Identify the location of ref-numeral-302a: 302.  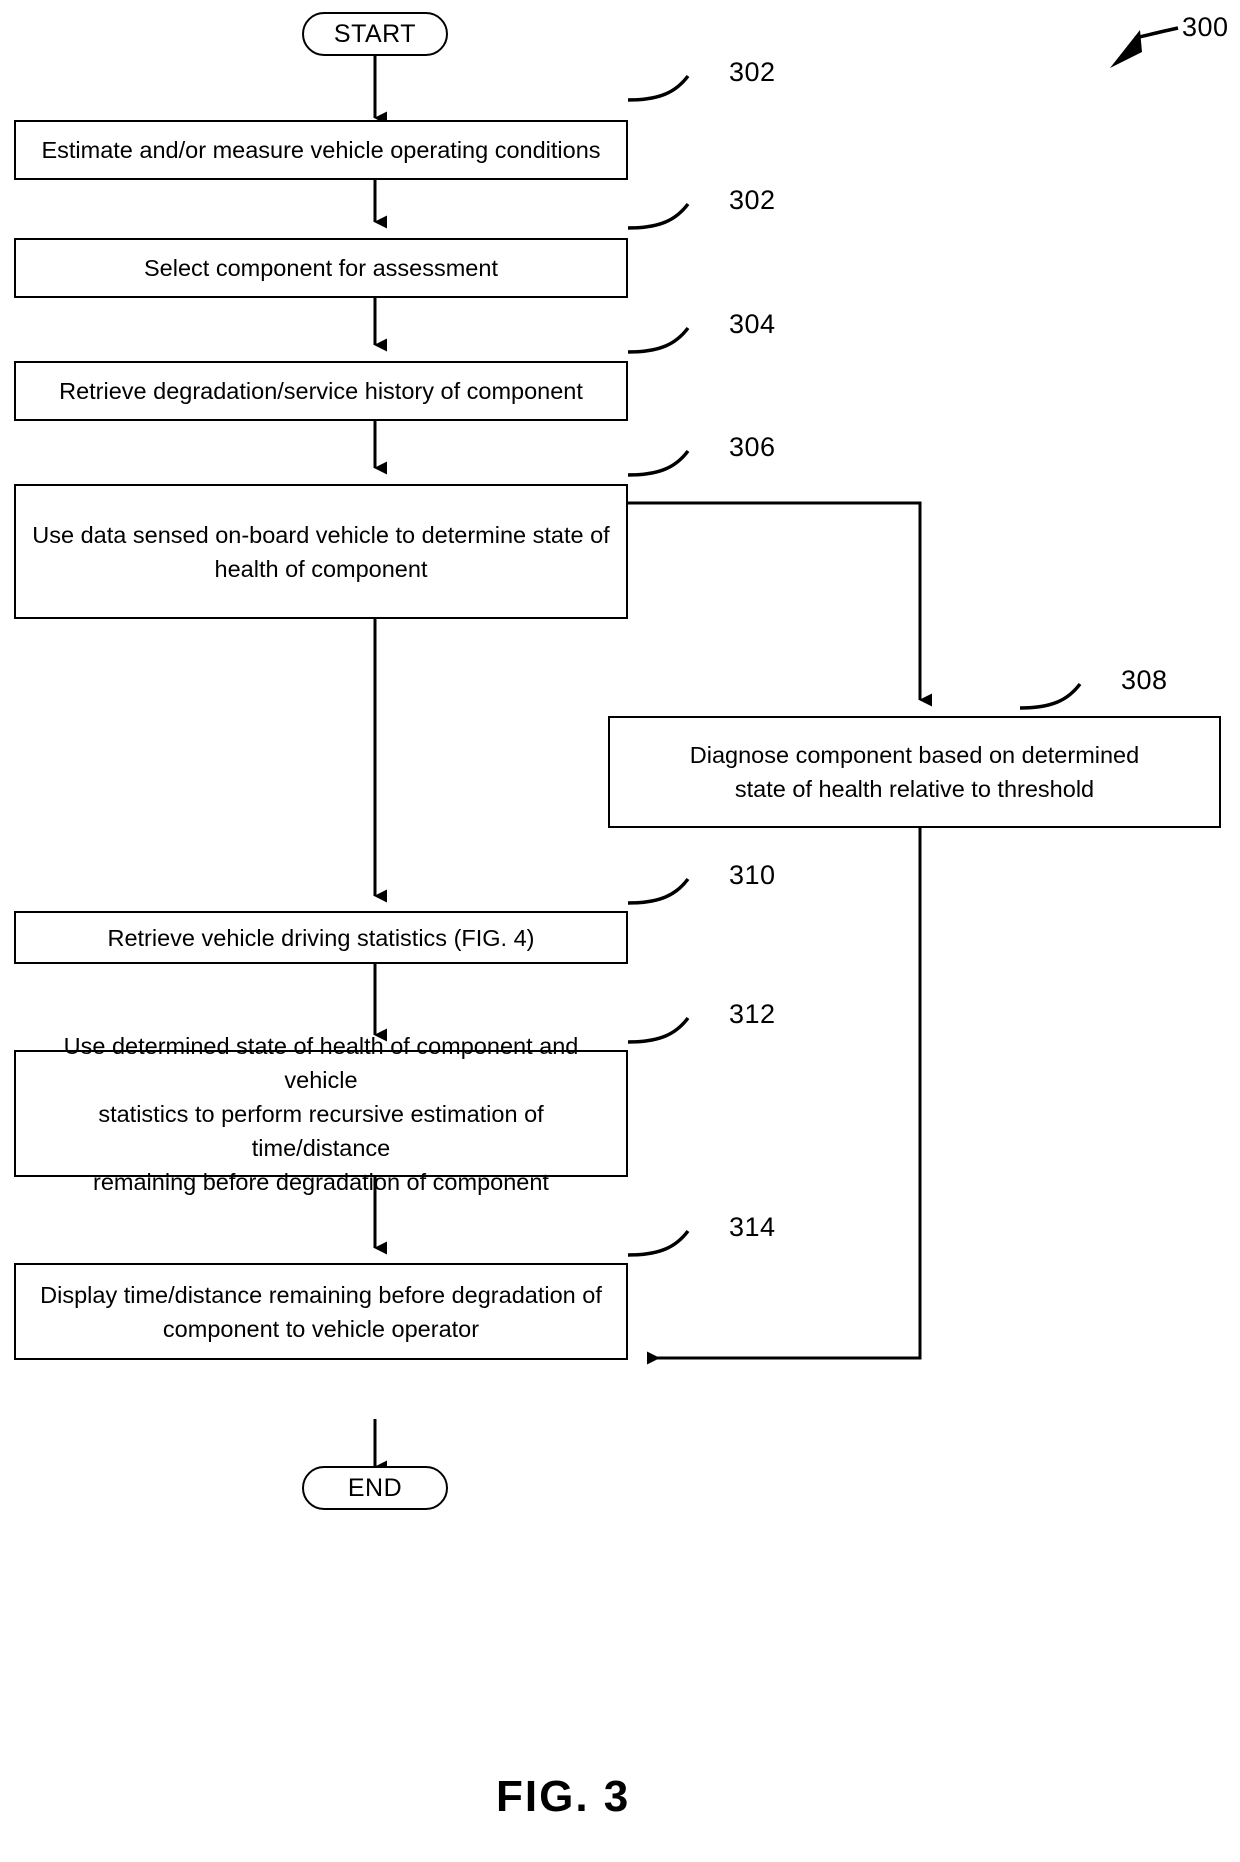
(752, 72).